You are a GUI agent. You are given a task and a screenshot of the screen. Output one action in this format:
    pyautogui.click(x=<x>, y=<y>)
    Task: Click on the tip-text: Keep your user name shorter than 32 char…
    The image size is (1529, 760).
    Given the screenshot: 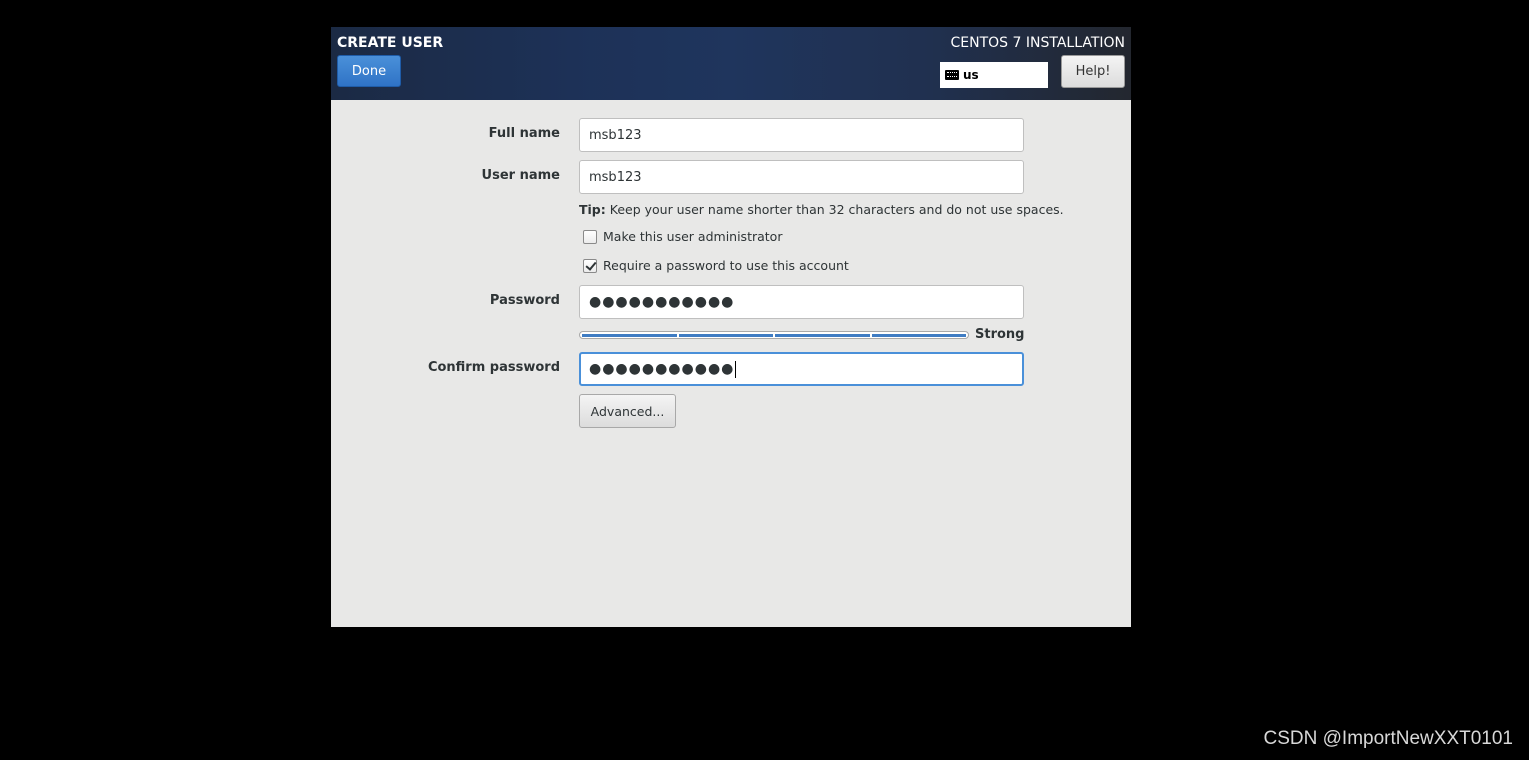 What is the action you would take?
    pyautogui.click(x=834, y=209)
    